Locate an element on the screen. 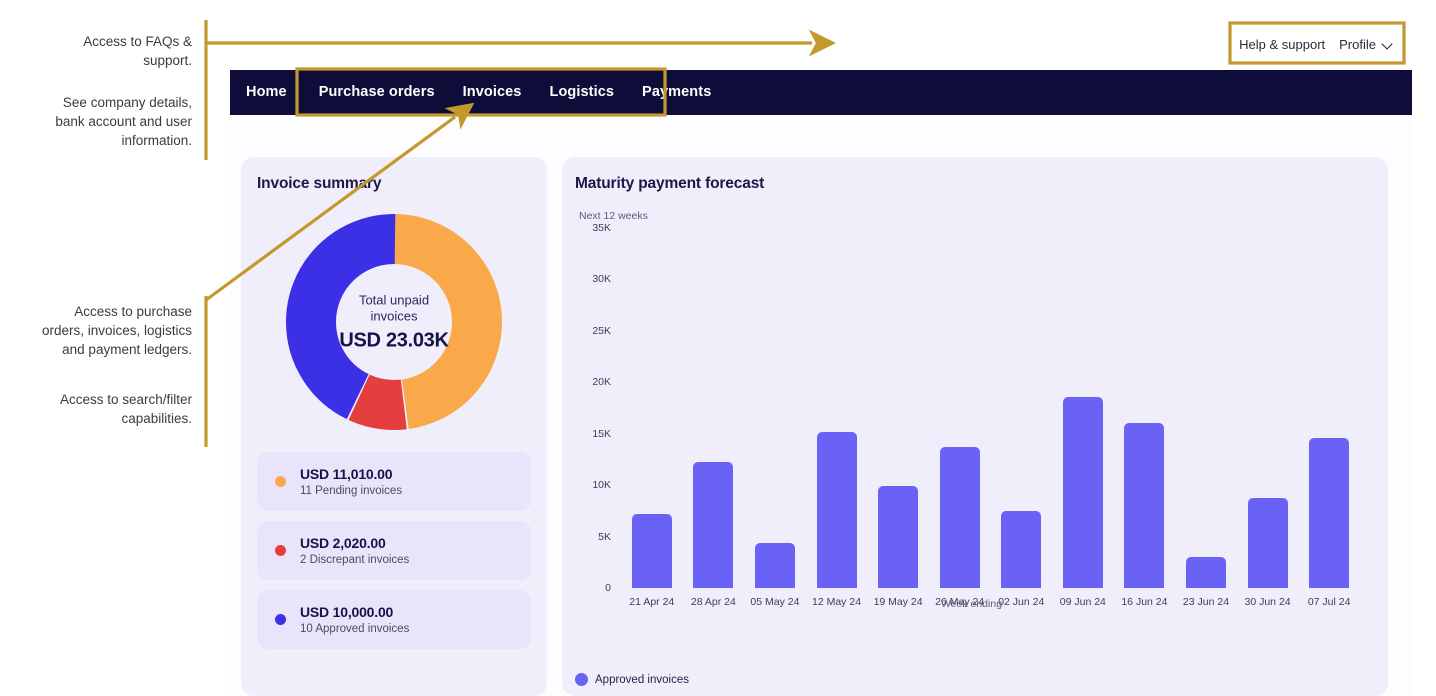  forecast-title: Maturity payment forecast is located at coordinates (670, 183).